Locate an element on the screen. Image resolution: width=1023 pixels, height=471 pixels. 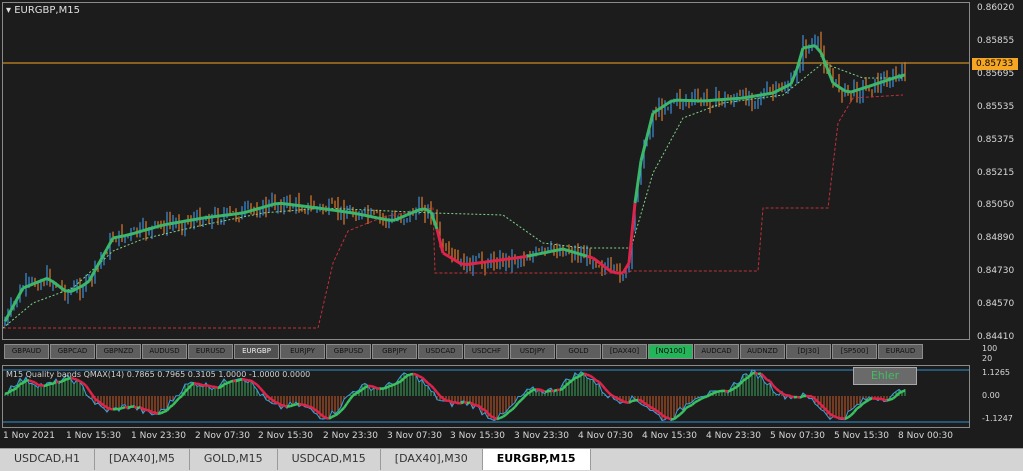
chart-title-text: EURGBP,M15 is located at coordinates (47, 10).